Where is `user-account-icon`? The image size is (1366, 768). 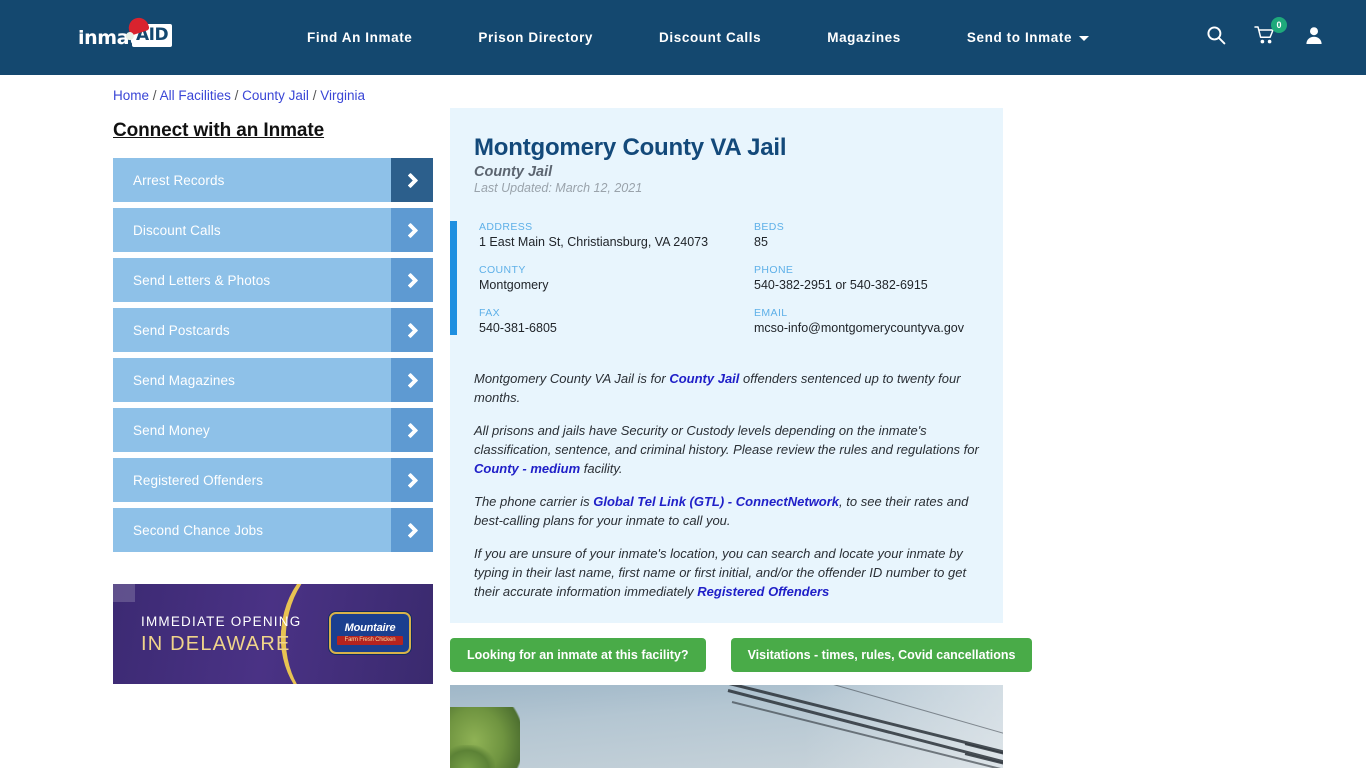 user-account-icon is located at coordinates (1314, 37).